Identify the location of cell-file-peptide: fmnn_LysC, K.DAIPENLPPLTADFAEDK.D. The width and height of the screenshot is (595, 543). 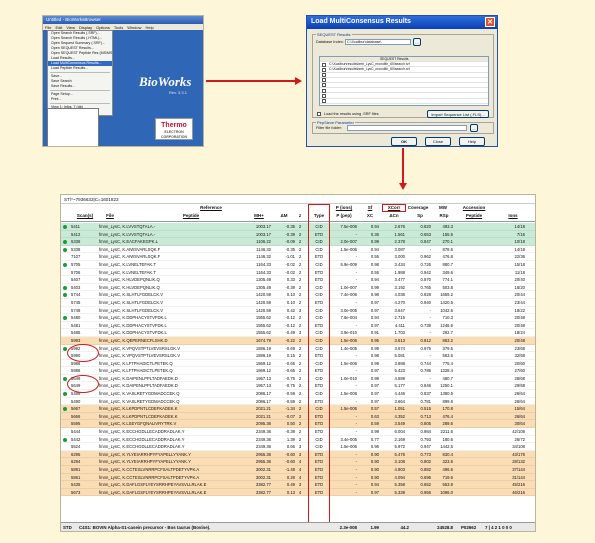
(159, 386).